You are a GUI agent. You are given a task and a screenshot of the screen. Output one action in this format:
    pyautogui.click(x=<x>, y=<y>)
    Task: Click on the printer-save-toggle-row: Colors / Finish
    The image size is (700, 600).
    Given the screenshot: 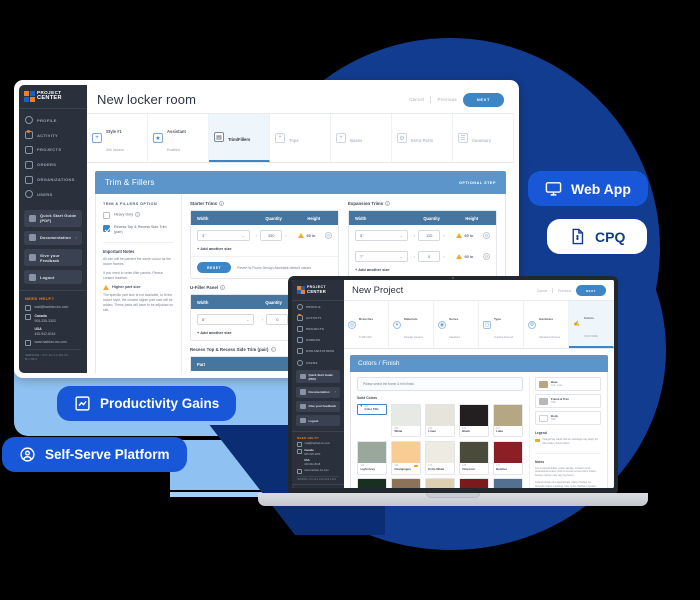 What is the action you would take?
    pyautogui.click(x=318, y=486)
    